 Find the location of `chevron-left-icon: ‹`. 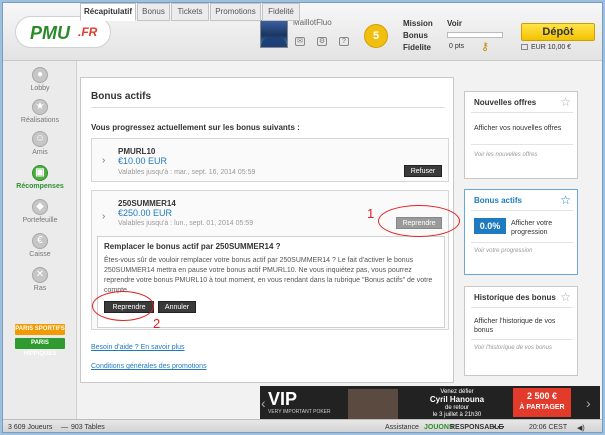

chevron-left-icon: ‹ is located at coordinates (263, 403).